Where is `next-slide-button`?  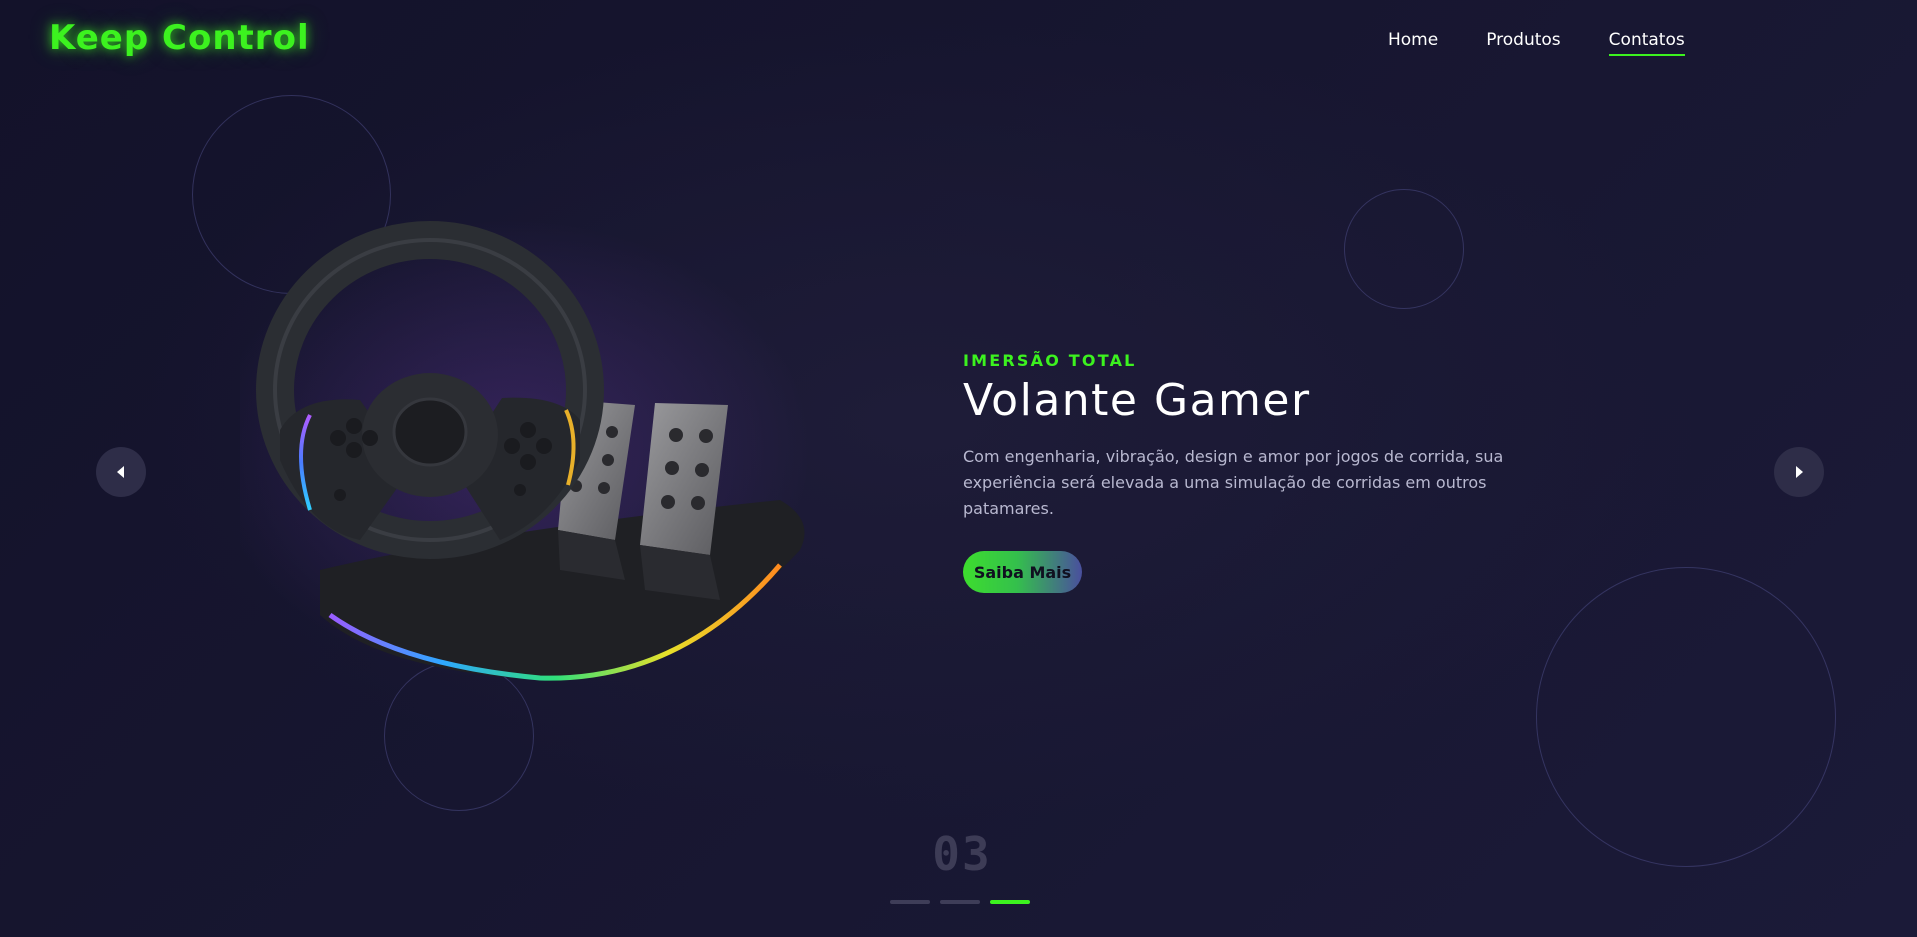 next-slide-button is located at coordinates (1799, 472).